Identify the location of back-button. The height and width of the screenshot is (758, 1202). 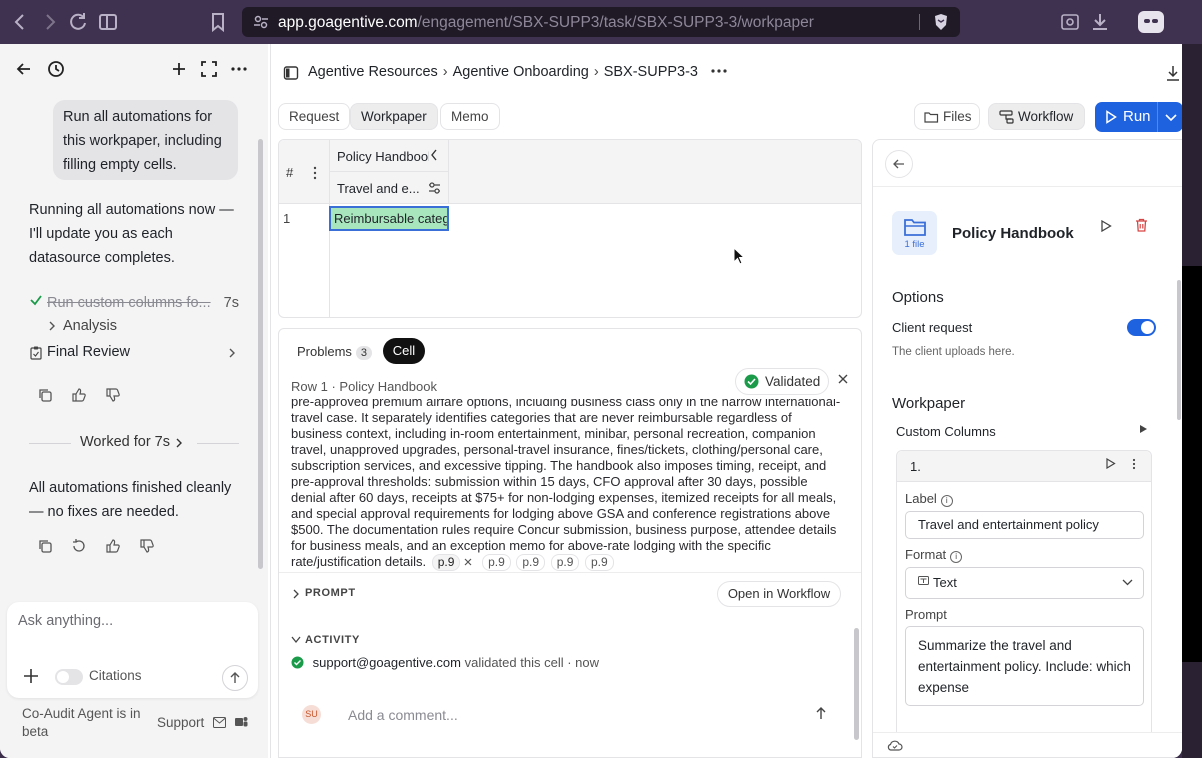
(899, 164).